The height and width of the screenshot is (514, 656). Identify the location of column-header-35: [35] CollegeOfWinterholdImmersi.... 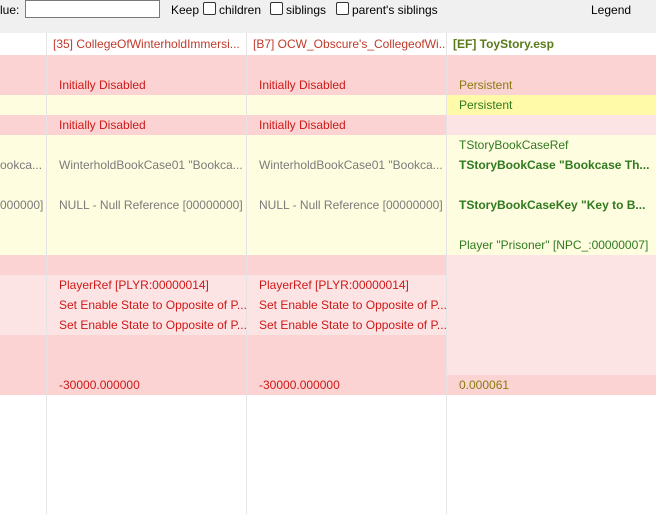
(146, 44).